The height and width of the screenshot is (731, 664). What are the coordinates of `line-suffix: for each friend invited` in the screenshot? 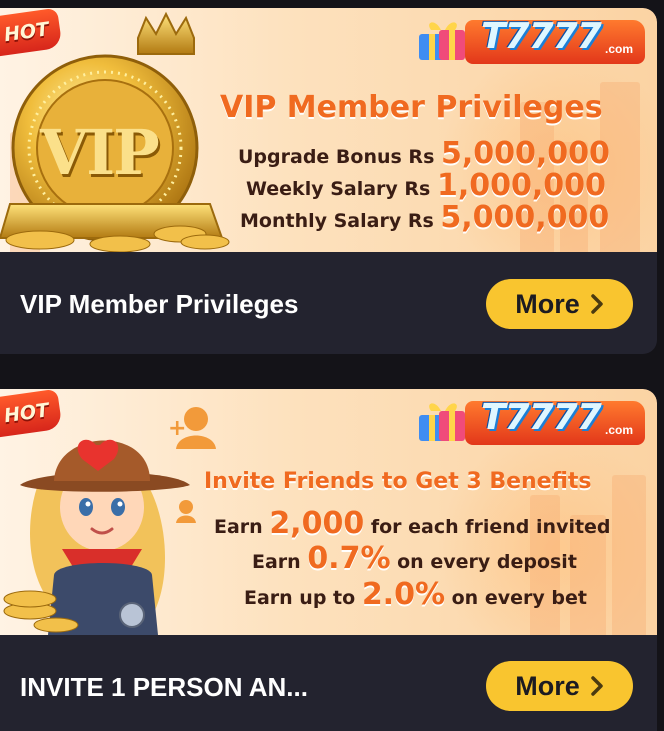 It's located at (487, 527).